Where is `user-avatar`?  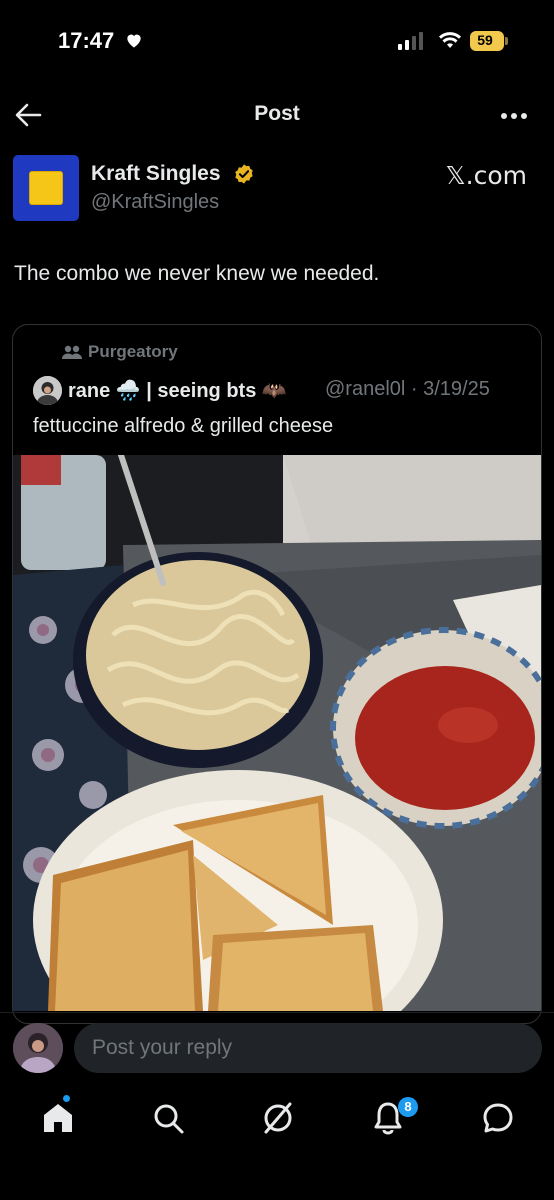 user-avatar is located at coordinates (38, 1048).